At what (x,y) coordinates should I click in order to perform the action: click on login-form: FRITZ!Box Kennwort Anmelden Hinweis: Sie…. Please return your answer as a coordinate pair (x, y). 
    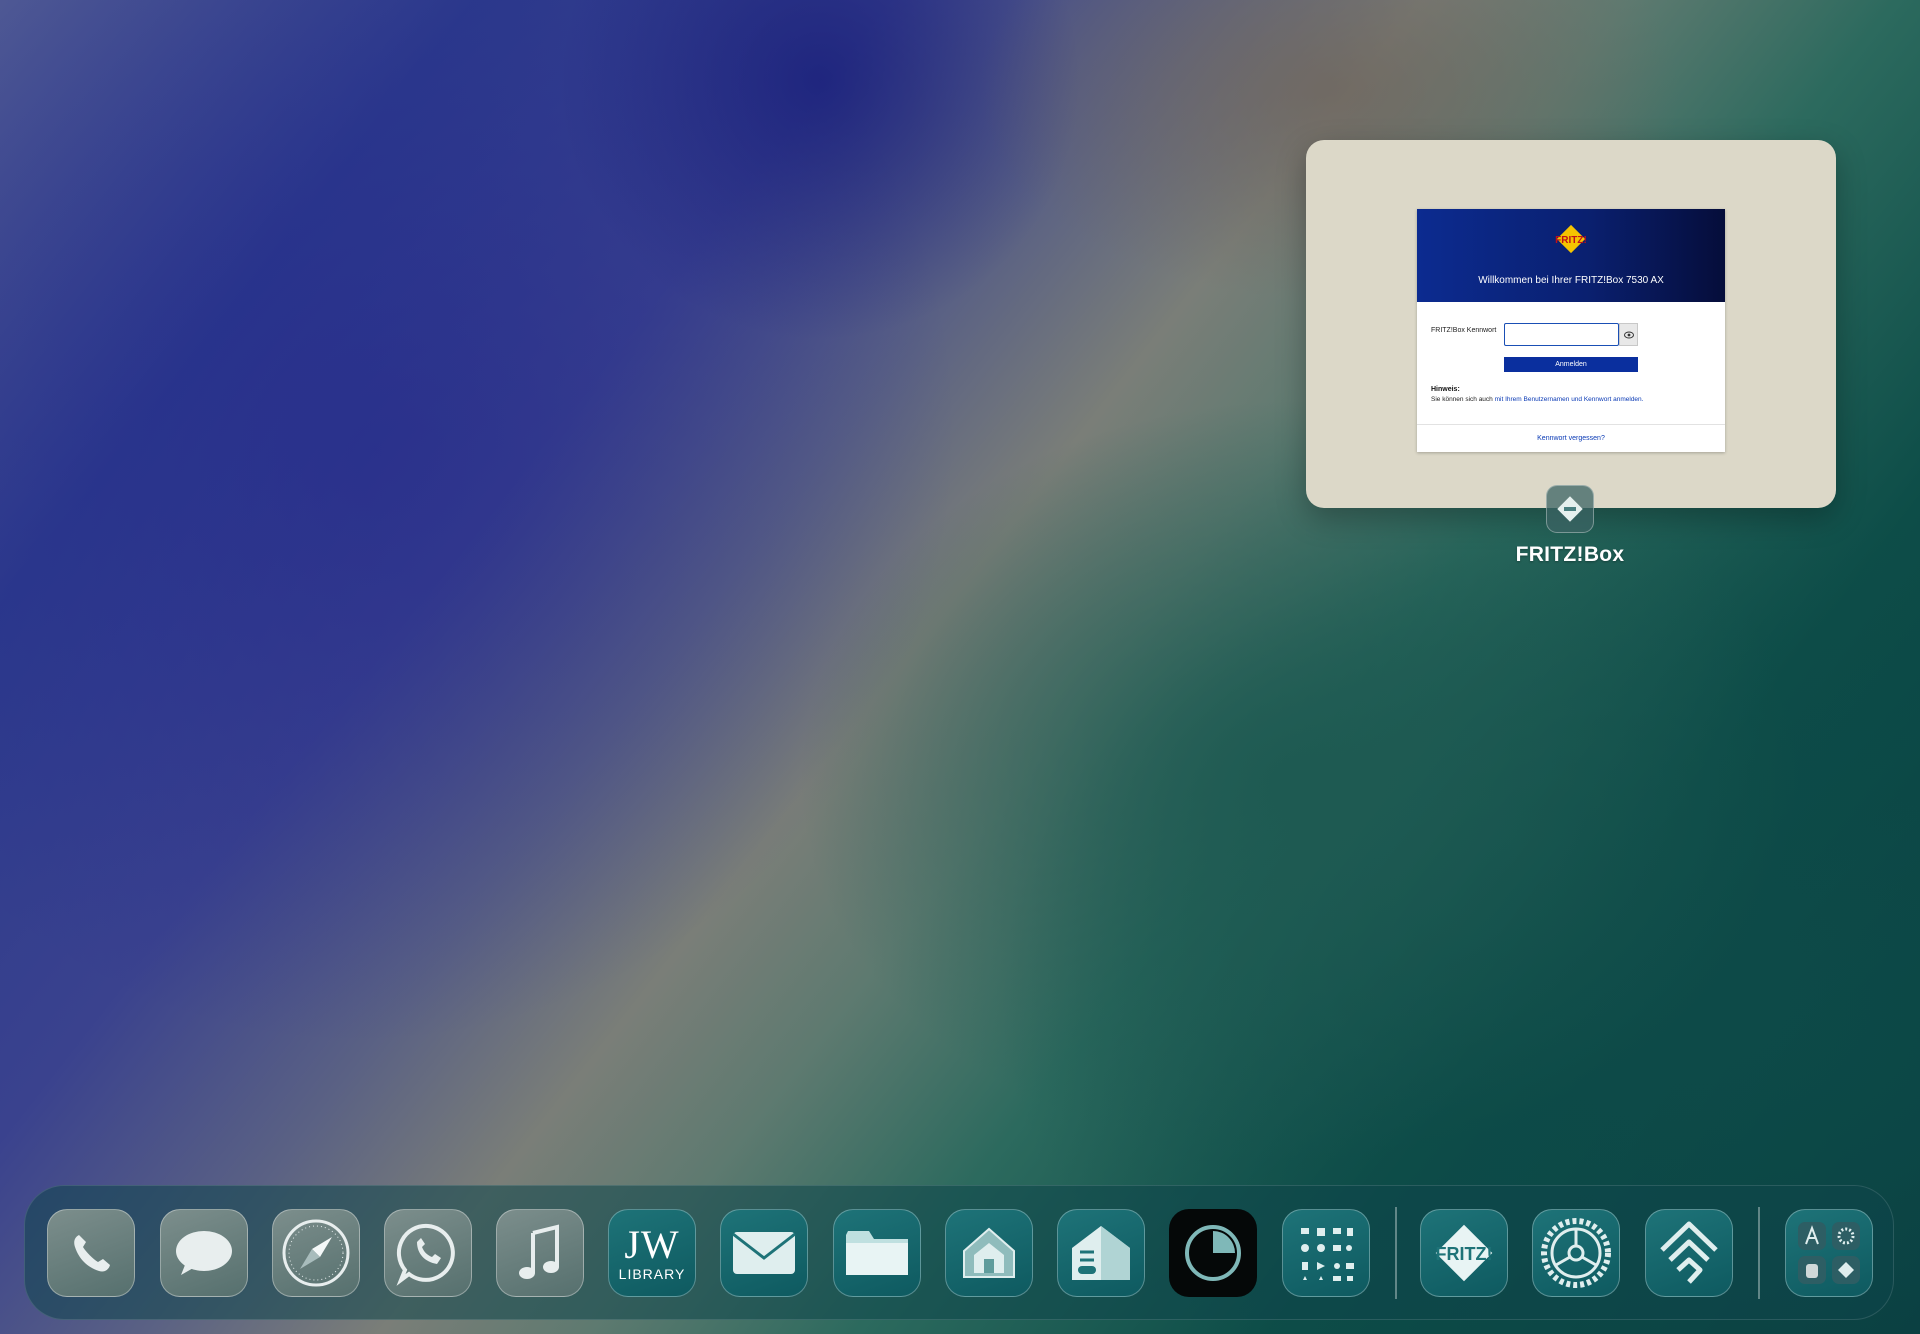
    Looking at the image, I should click on (1571, 377).